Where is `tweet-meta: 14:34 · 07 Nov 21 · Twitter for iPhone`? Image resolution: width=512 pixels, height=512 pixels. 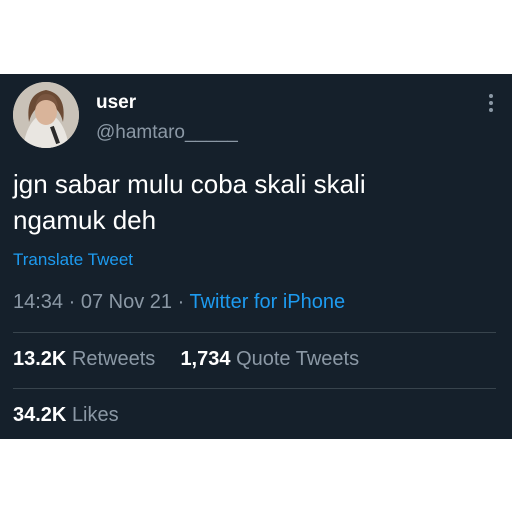
tweet-meta: 14:34 · 07 Nov 21 · Twitter for iPhone is located at coordinates (179, 302).